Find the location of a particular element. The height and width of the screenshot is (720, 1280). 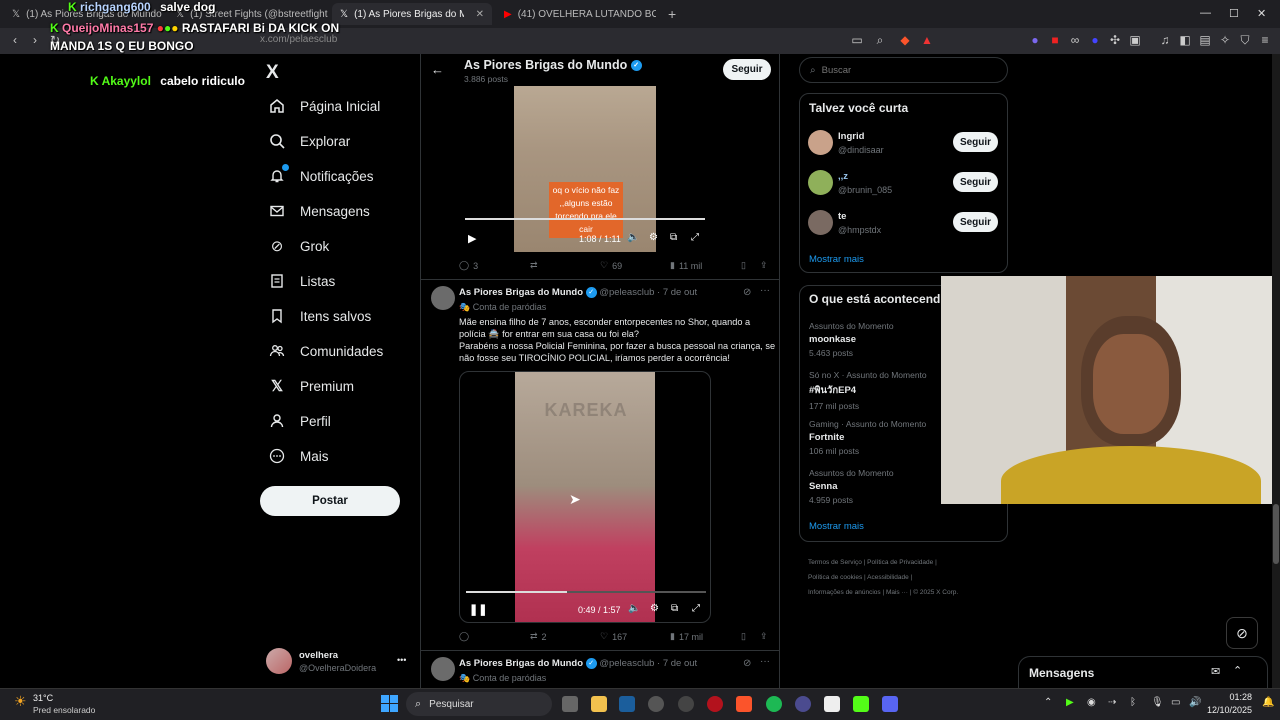

tab-3-active: 𝕏(1) As Piores Brigas do Mundo ✕ is located at coordinates (412, 14).